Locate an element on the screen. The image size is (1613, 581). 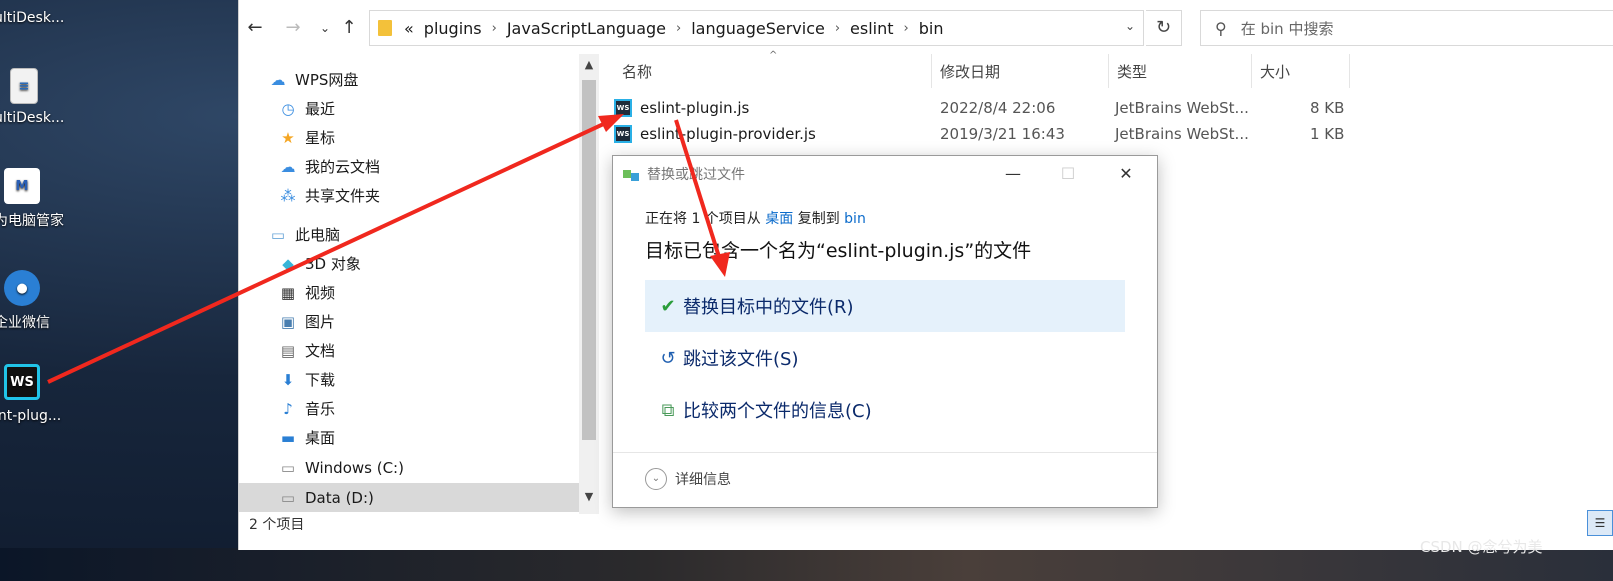
dialog-title: 替换或跳过文件 is located at coordinates (696, 175).